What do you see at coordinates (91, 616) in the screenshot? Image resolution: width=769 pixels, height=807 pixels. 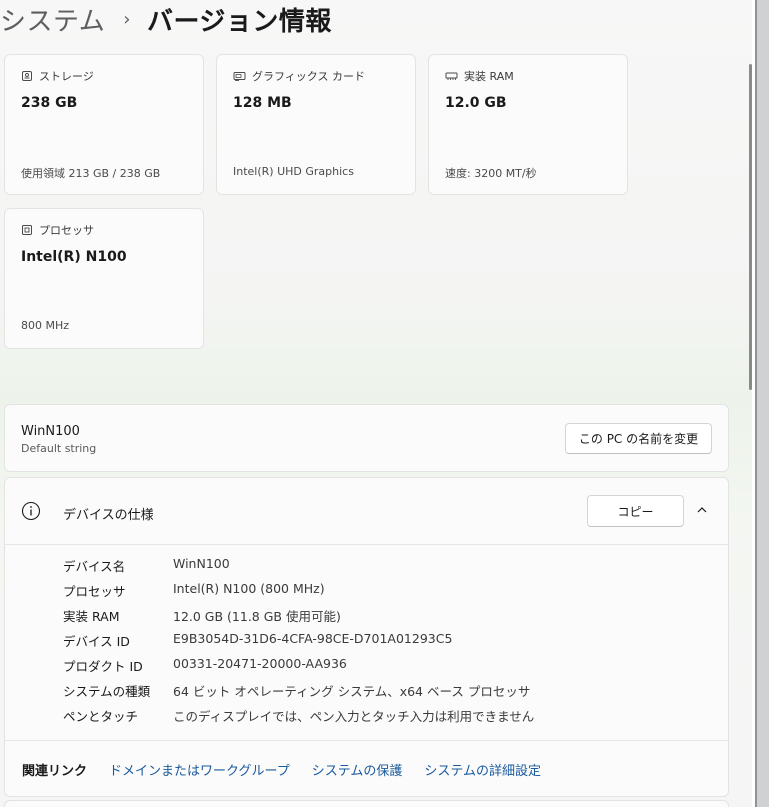 I see `spec-key: 実装 RAM` at bounding box center [91, 616].